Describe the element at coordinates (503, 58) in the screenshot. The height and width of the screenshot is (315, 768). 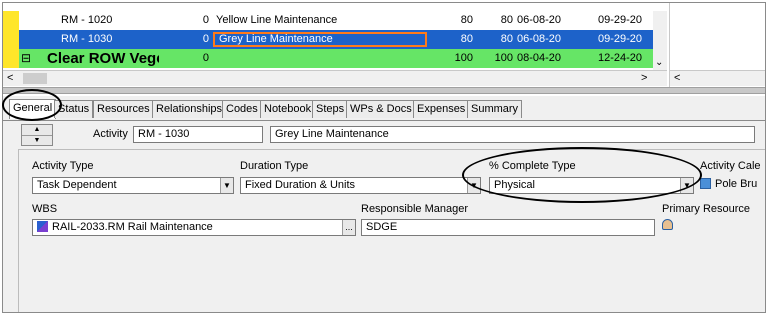
I see `remaining-duration: 100` at that location.